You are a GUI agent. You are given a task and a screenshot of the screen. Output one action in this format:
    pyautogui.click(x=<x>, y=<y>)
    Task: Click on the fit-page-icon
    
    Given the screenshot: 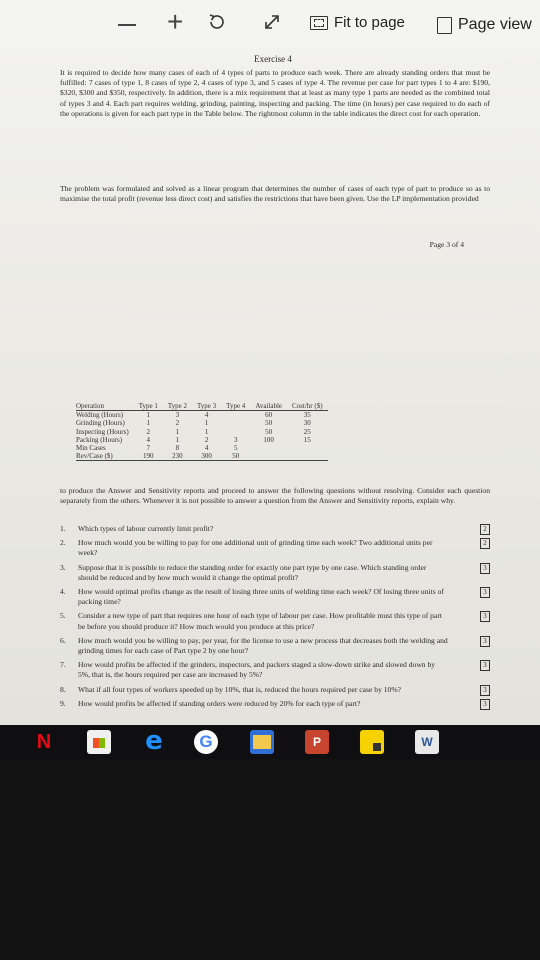 What is the action you would take?
    pyautogui.click(x=319, y=22)
    